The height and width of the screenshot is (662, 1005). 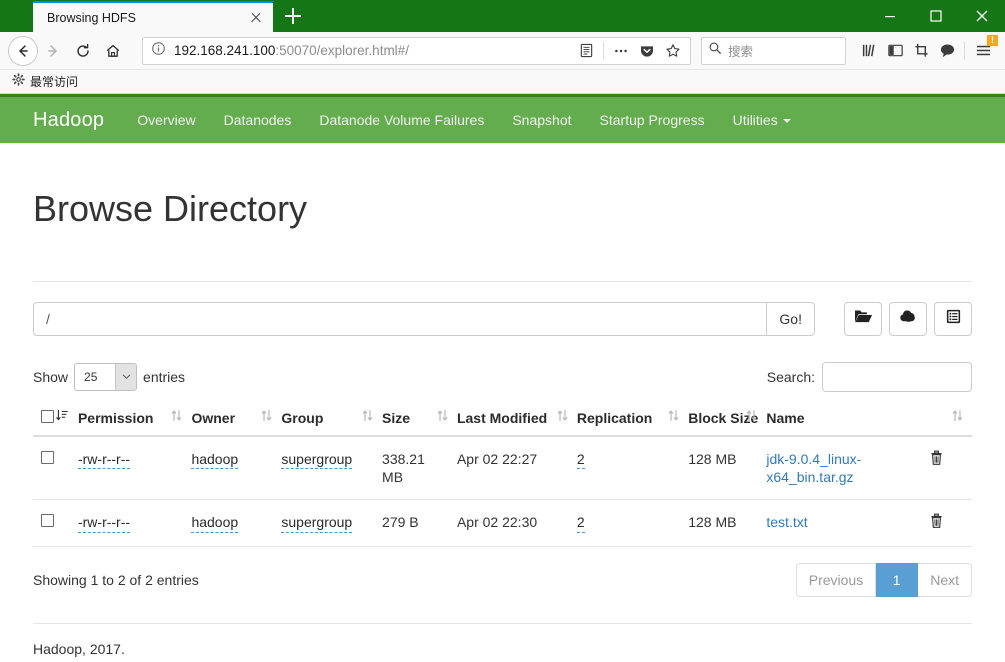 I want to click on showing-entries-text: Showing 1 to 2 of 2 entries, so click(x=116, y=580).